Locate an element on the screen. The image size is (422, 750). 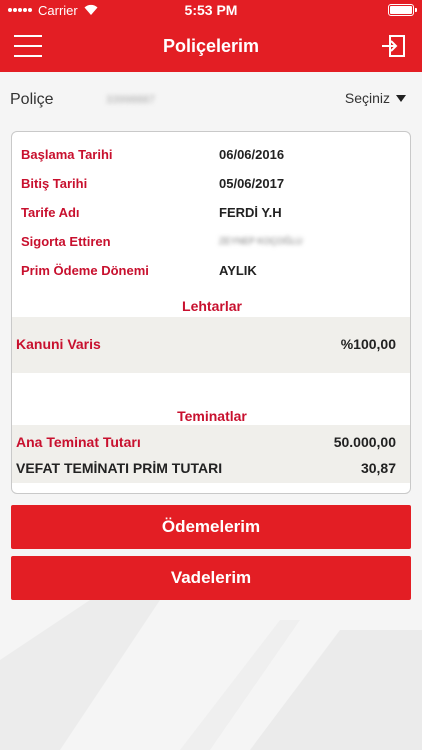
detail-row-end-date: Bitiş Tarihi 05/06/2017 is located at coordinates (211, 183).